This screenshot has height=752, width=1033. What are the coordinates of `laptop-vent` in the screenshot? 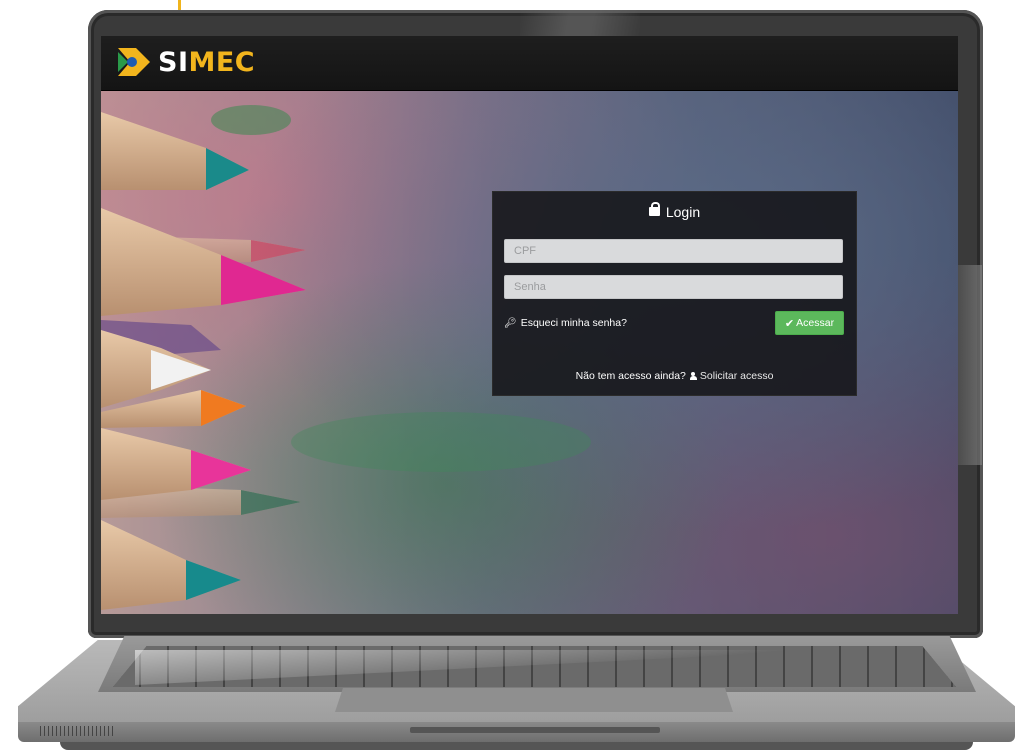 It's located at (78, 731).